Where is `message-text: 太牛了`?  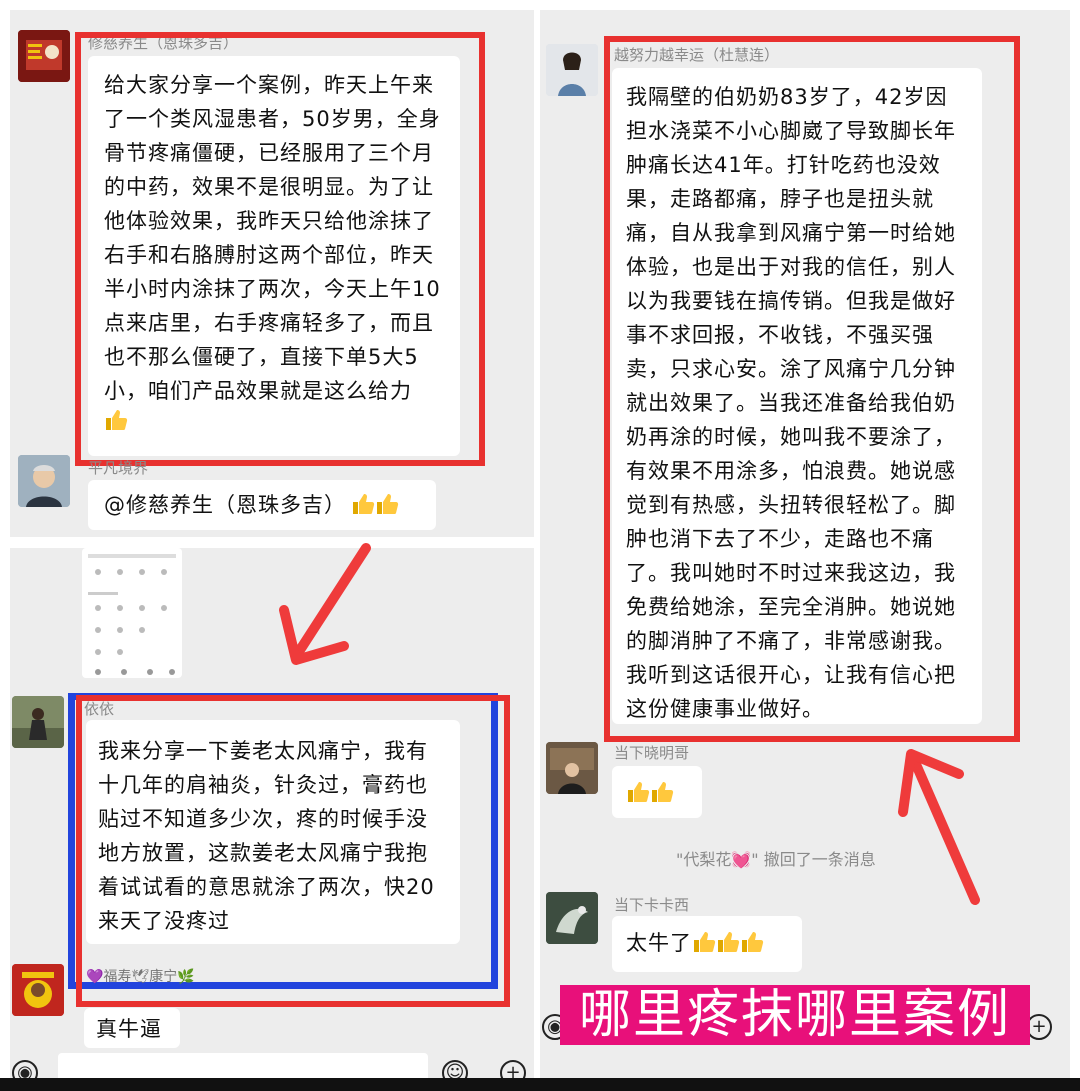 message-text: 太牛了 is located at coordinates (659, 943).